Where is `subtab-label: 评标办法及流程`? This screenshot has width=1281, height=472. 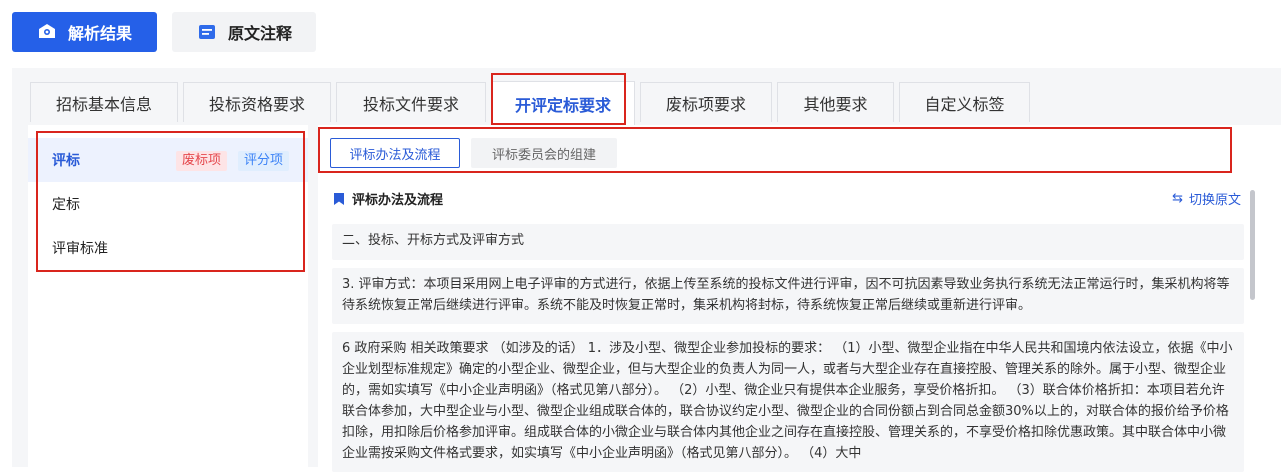 subtab-label: 评标办法及流程 is located at coordinates (395, 155).